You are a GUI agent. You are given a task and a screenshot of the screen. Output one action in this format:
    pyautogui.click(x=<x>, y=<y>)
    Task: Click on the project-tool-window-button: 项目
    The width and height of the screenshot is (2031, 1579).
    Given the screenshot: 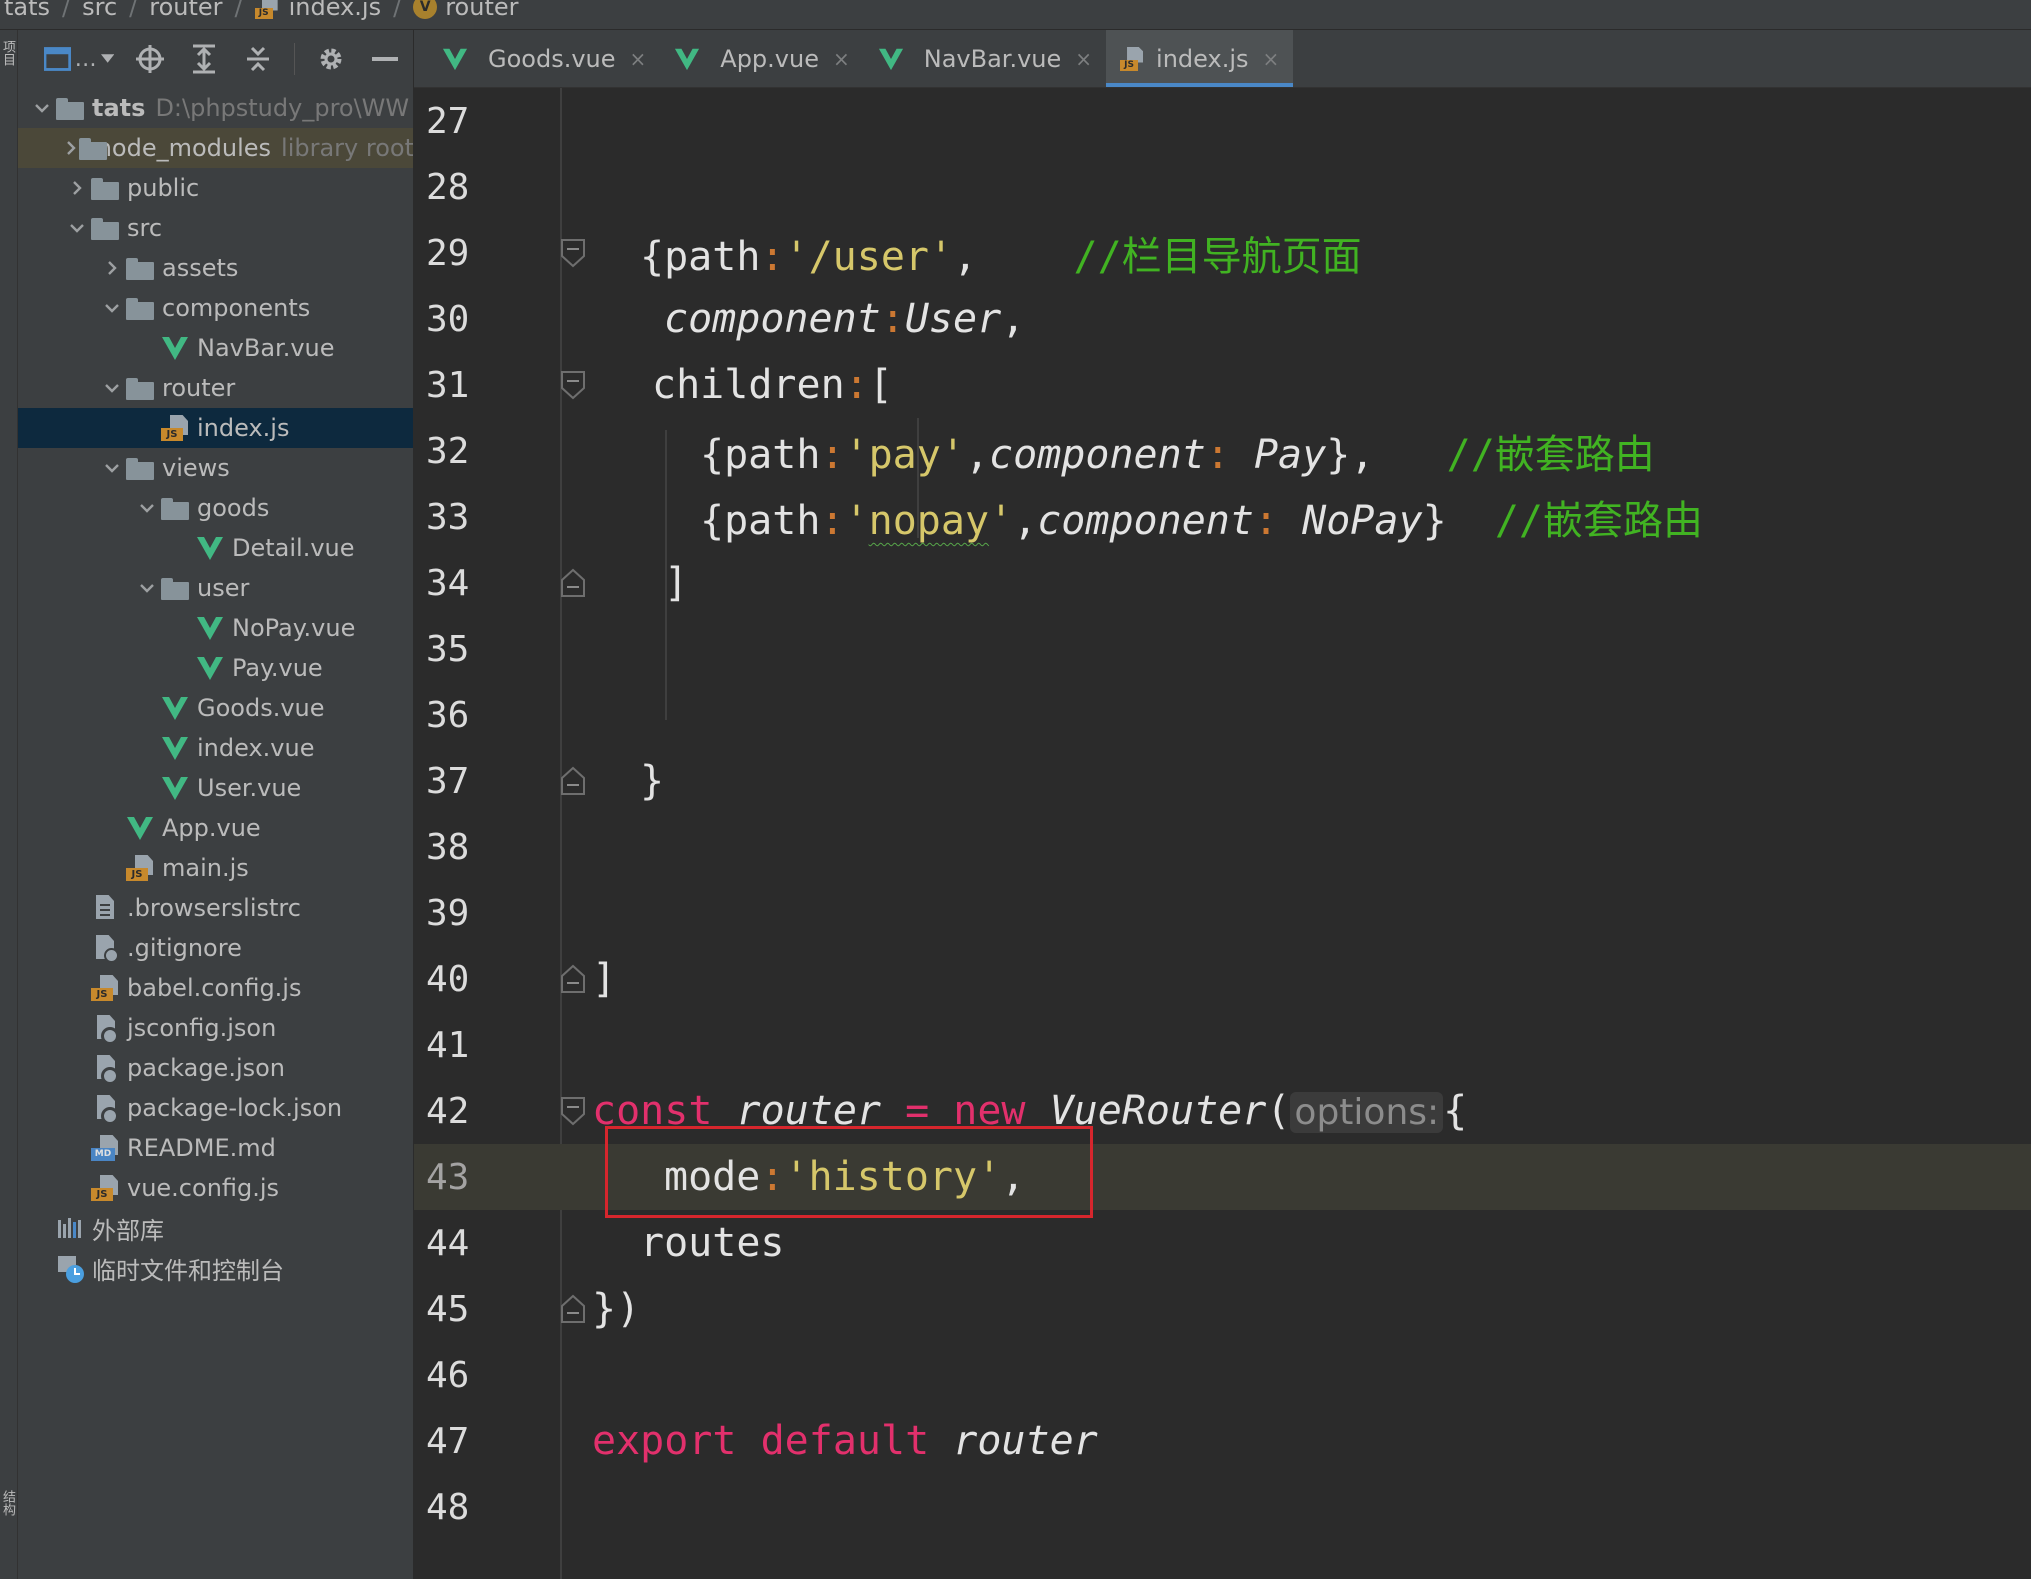 What is the action you would take?
    pyautogui.click(x=8, y=53)
    